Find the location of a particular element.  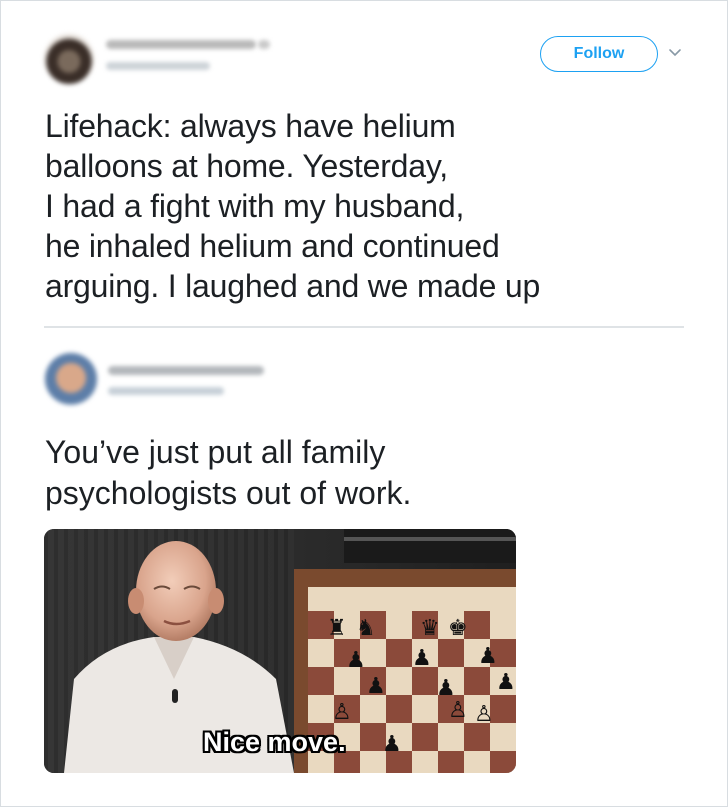

chevron-down-icon is located at coordinates (675, 53).